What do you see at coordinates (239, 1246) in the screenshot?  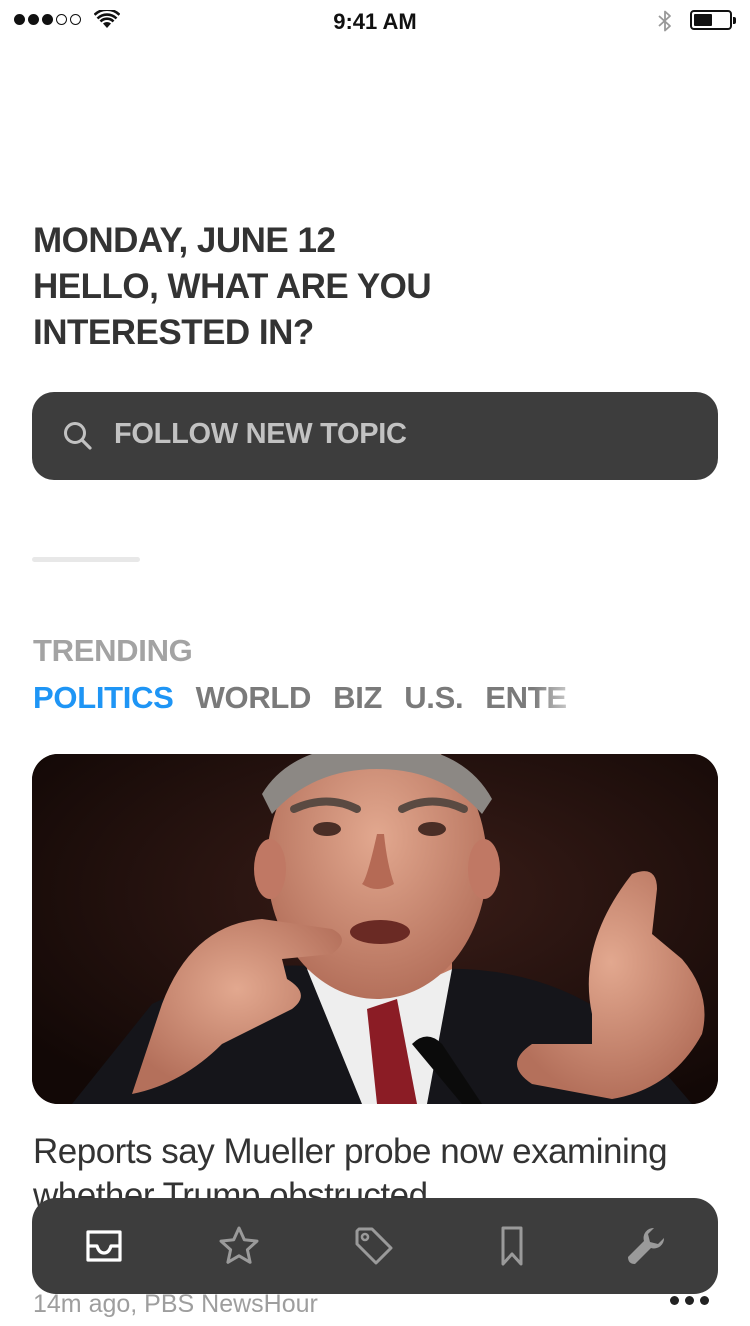 I see `star-icon` at bounding box center [239, 1246].